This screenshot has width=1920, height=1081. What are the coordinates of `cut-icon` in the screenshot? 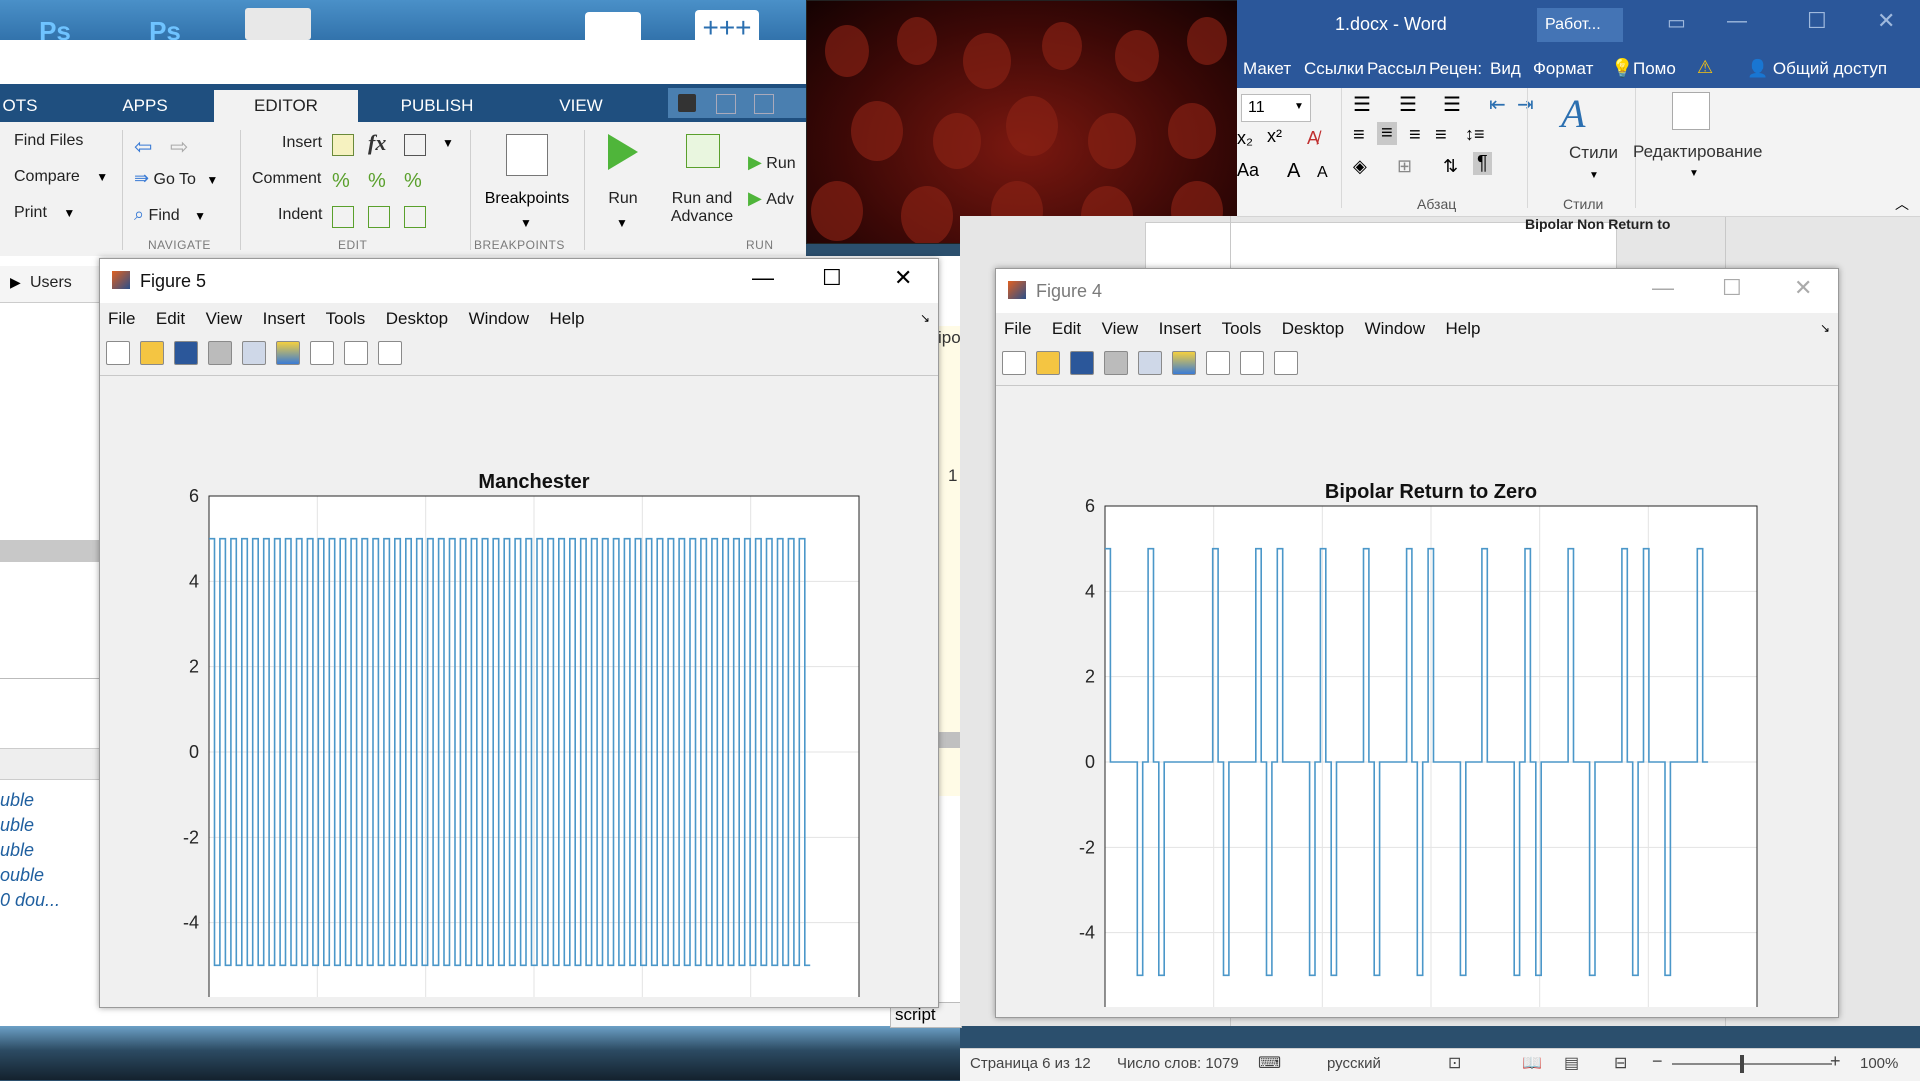 It's located at (726, 104).